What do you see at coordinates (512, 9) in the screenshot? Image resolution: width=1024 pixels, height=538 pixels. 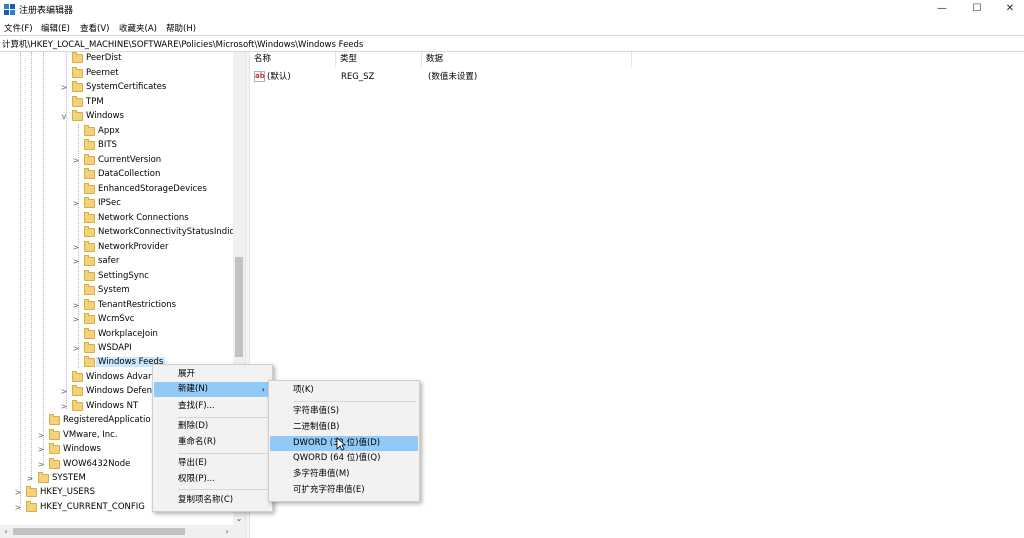 I see `title-bar: 注册表编辑器 — ☐ ✕` at bounding box center [512, 9].